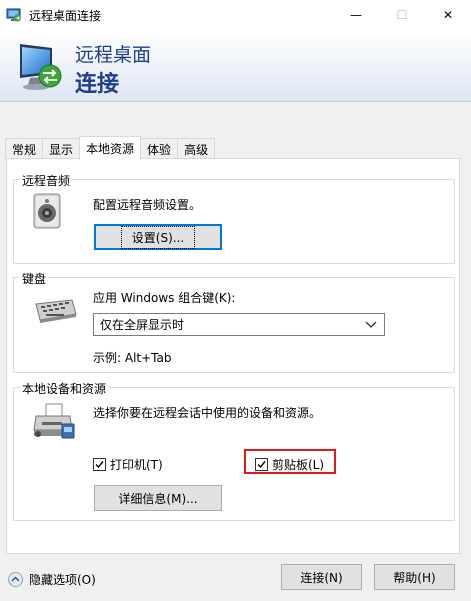  Describe the element at coordinates (24, 148) in the screenshot. I see `tab-general: 常规` at that location.